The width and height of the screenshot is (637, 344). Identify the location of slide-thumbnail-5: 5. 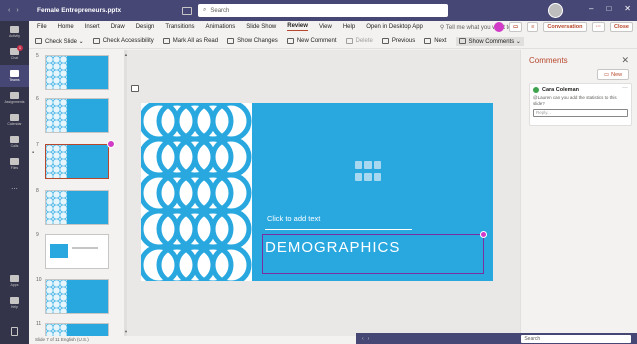
(76, 72).